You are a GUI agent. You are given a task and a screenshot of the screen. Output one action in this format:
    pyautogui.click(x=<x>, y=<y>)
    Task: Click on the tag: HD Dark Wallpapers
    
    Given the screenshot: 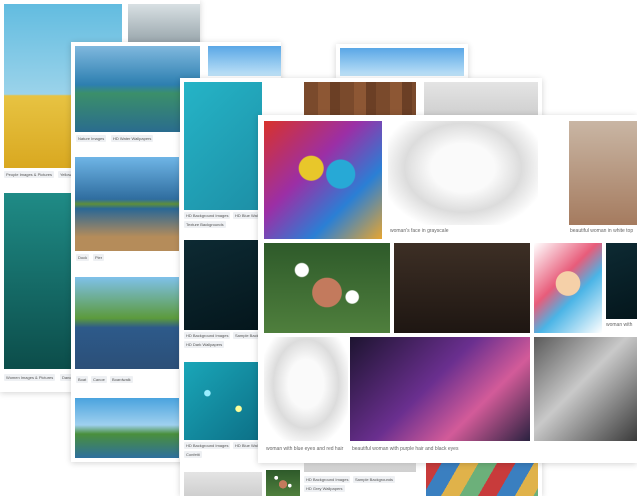 What is the action you would take?
    pyautogui.click(x=204, y=344)
    